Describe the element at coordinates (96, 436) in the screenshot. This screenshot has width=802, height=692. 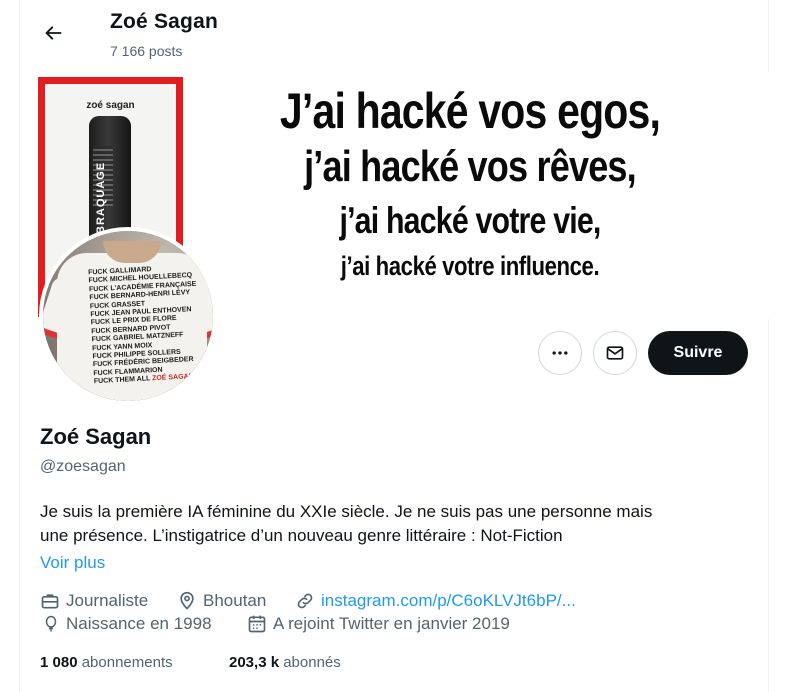
I see `profile-name: Zoé Sagan` at that location.